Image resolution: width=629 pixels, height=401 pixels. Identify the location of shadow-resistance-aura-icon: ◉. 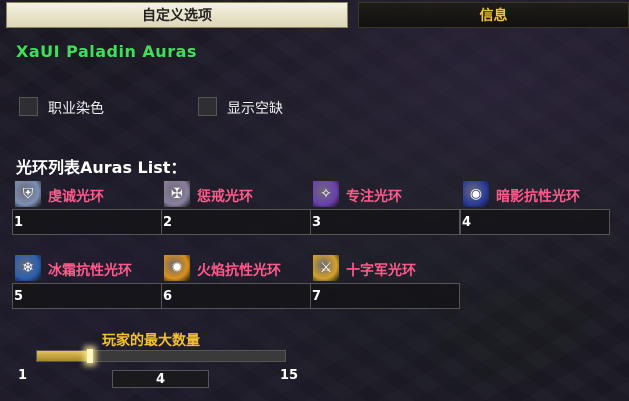
(476, 194).